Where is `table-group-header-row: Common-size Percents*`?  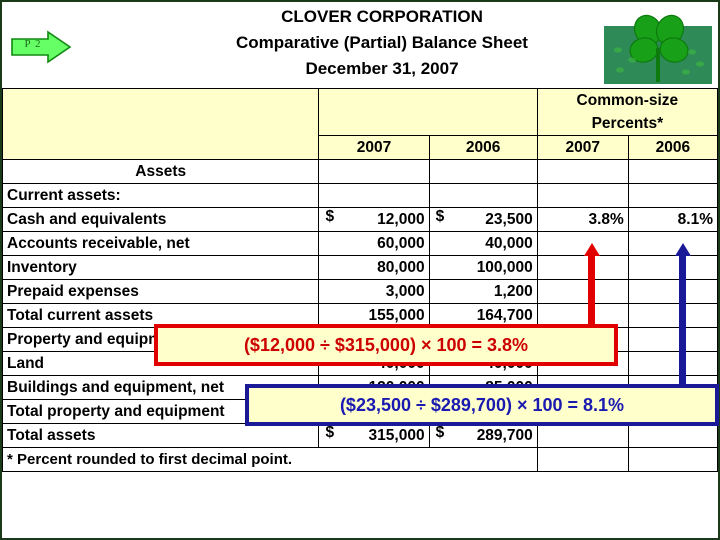 table-group-header-row: Common-size Percents* is located at coordinates (360, 124).